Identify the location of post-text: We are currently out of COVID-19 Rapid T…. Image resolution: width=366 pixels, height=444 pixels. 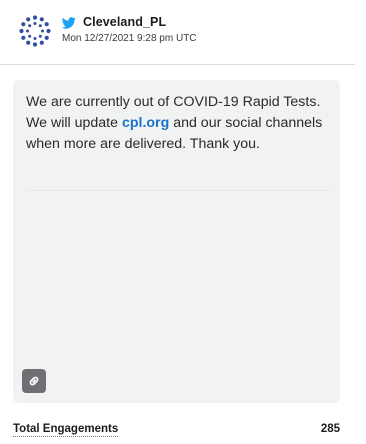
(178, 123).